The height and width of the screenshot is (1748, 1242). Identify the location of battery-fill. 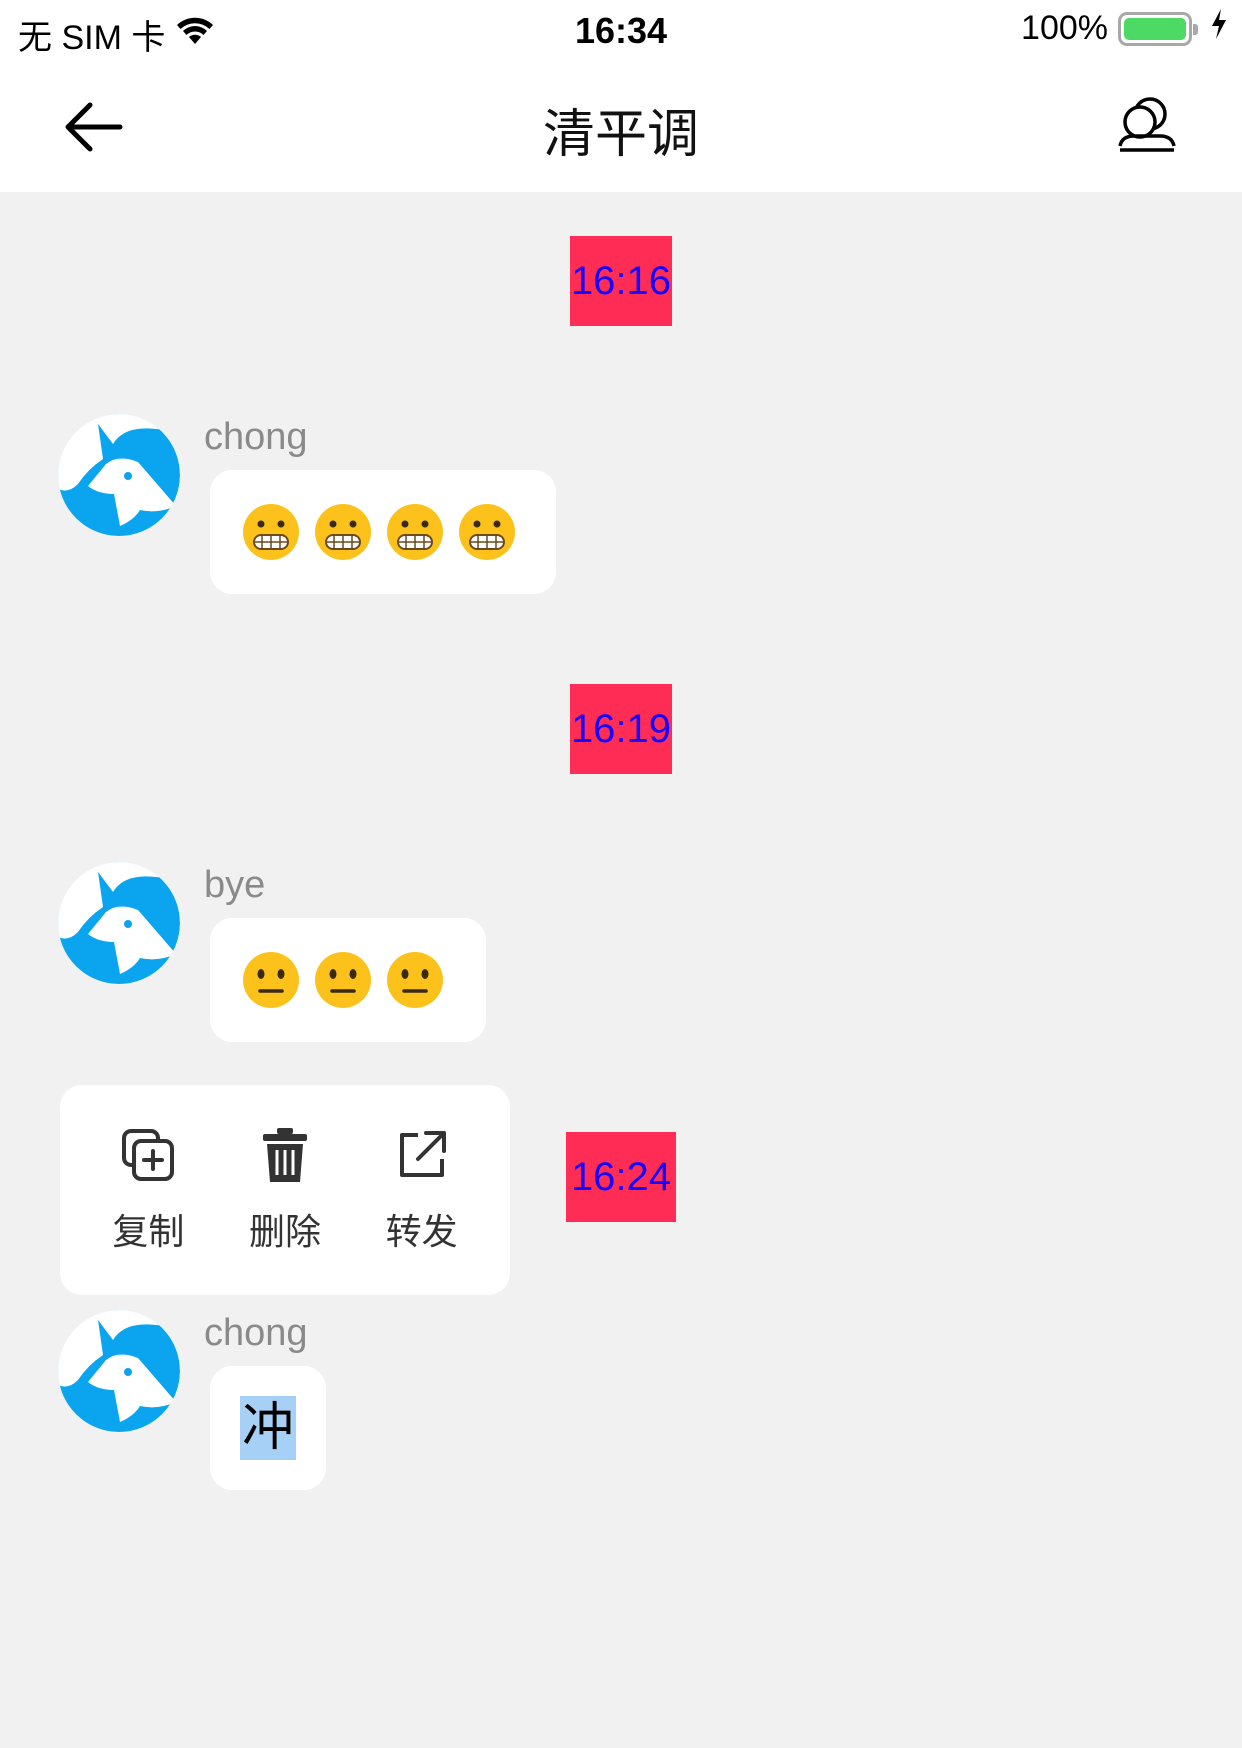
(1155, 28).